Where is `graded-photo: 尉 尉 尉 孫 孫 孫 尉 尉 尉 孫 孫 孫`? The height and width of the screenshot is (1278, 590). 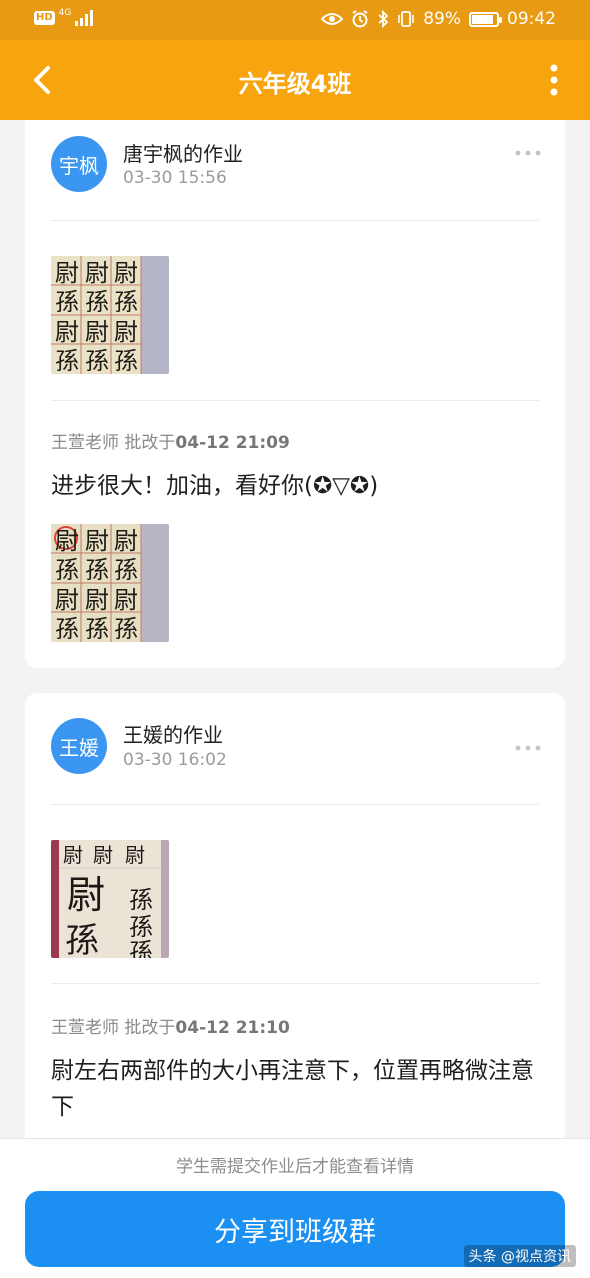
graded-photo: 尉 尉 尉 孫 孫 孫 尉 尉 尉 孫 孫 孫 is located at coordinates (110, 583).